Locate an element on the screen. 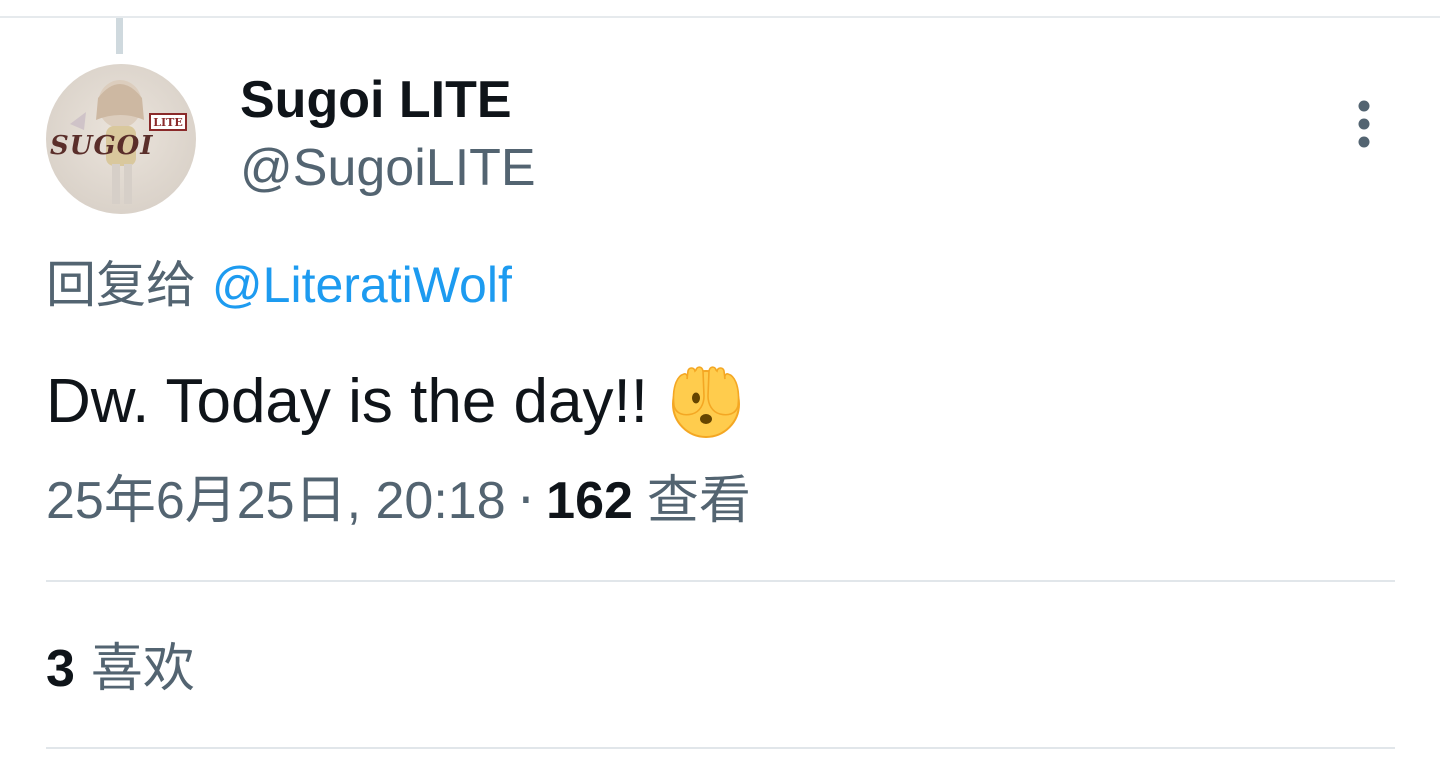 The image size is (1440, 760). likes-stat: 3 喜欢 is located at coordinates (120, 669).